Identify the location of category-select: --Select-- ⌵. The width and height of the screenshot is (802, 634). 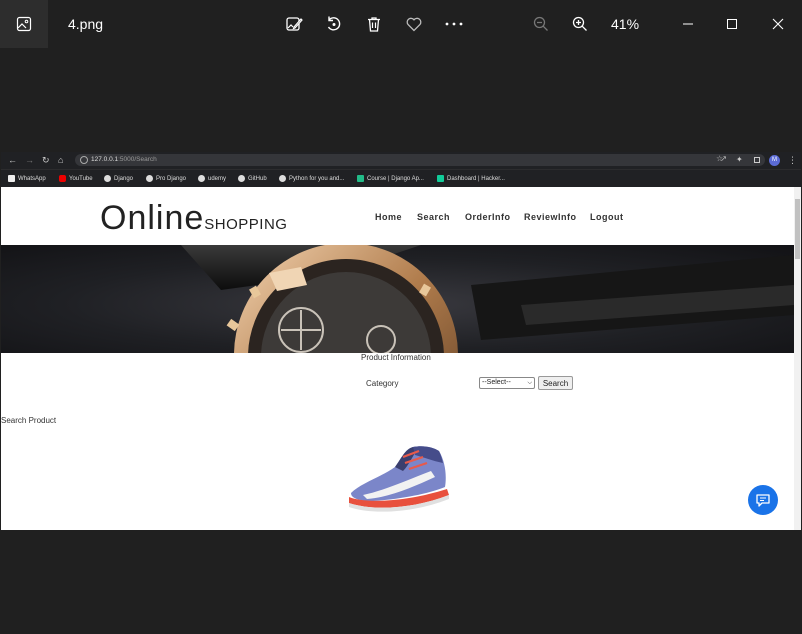
(507, 383).